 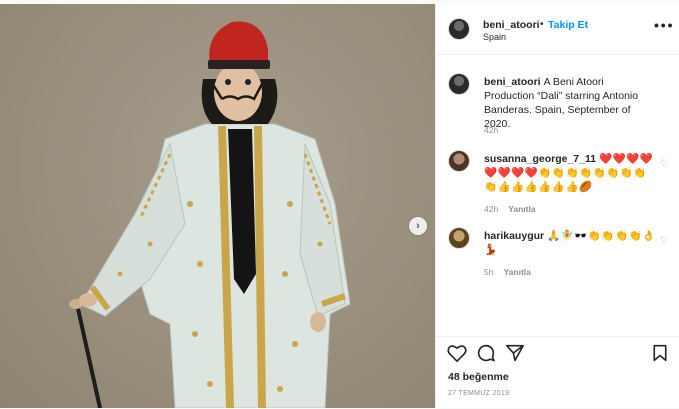 What do you see at coordinates (488, 272) in the screenshot?
I see `comment-time: 5h` at bounding box center [488, 272].